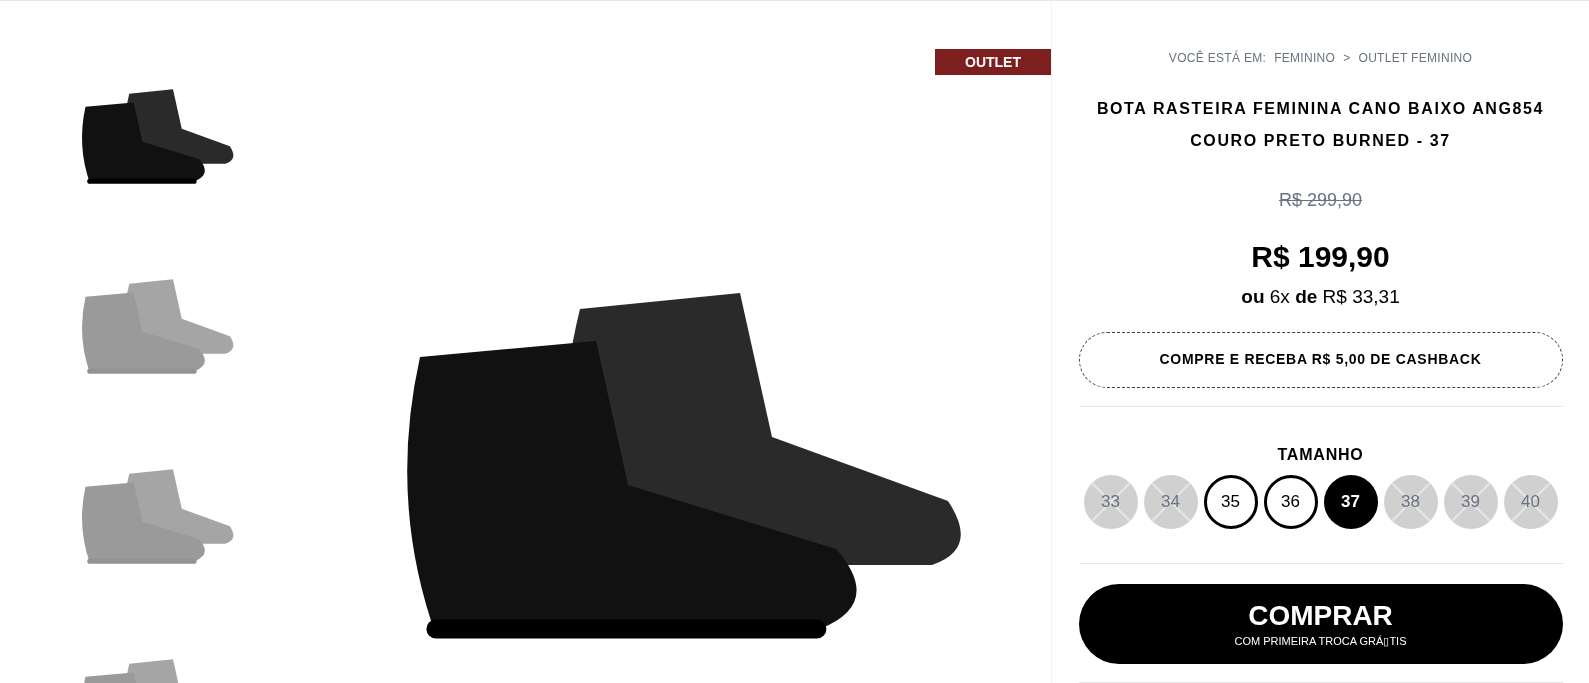 The width and height of the screenshot is (1589, 683). I want to click on installments-text: ou 6x de R$ 33,31, so click(1320, 297).